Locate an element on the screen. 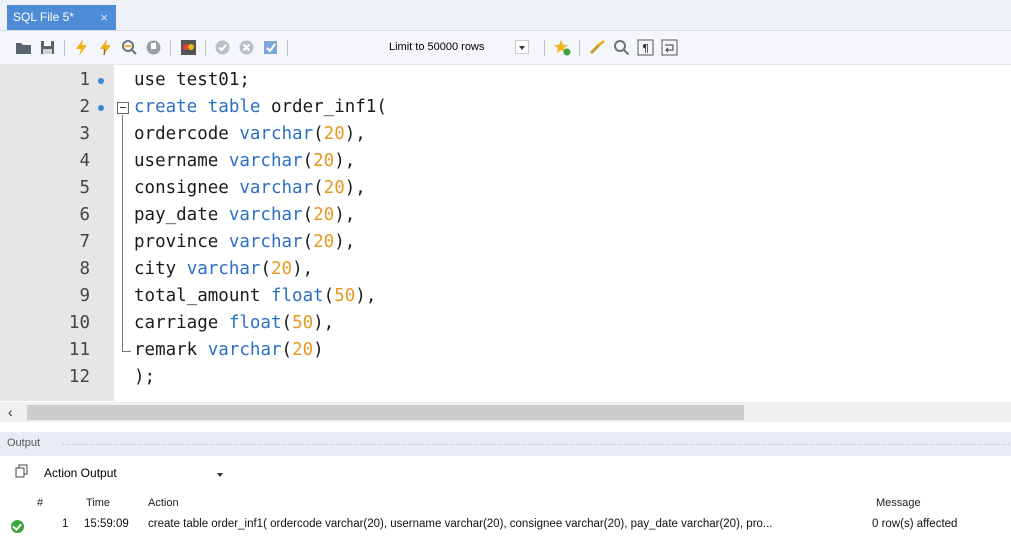 The image size is (1011, 543). fold-guide is located at coordinates (122, 233).